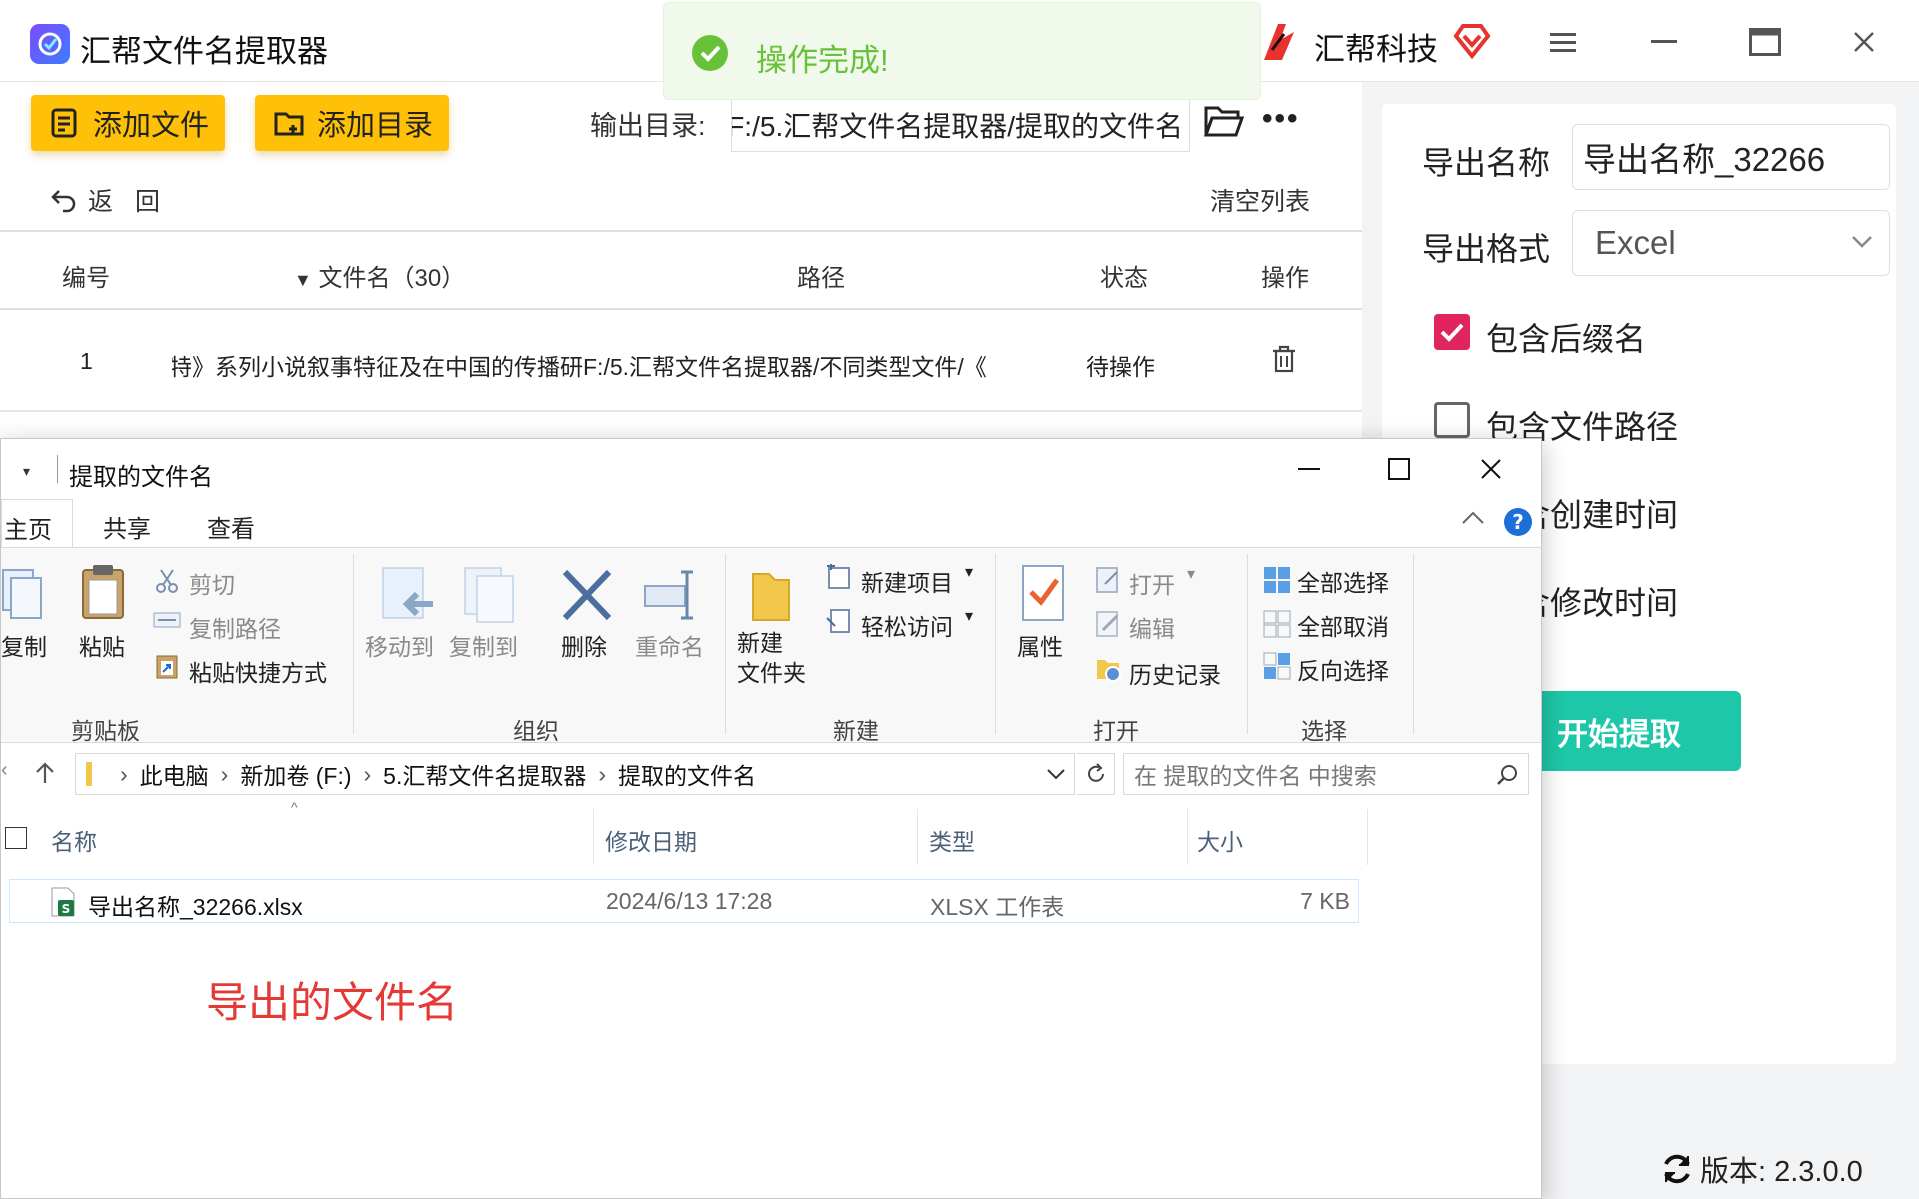 The image size is (1919, 1199). What do you see at coordinates (74, 840) in the screenshot?
I see `col-name: 名称` at bounding box center [74, 840].